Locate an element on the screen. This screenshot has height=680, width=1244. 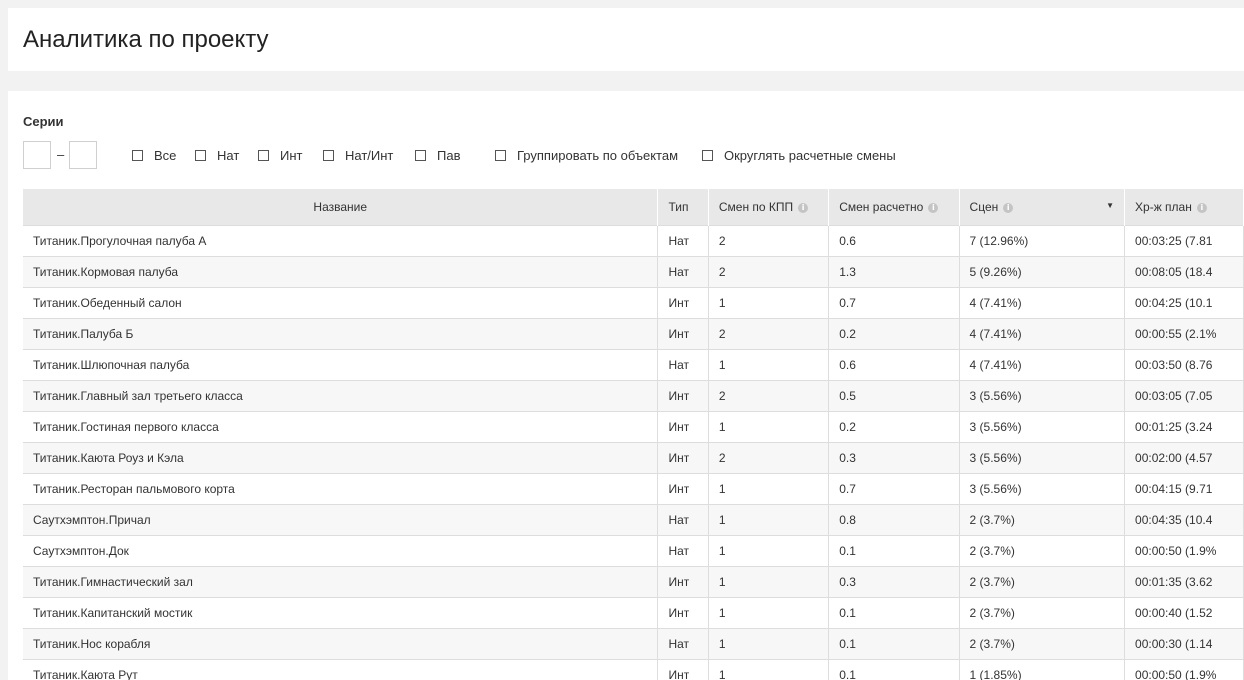
filter-nat-int-checkbox: Нат/Инт is located at coordinates (358, 155).